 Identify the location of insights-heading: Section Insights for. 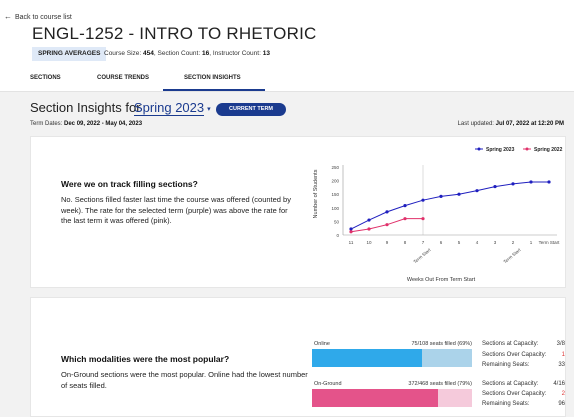
(85, 107).